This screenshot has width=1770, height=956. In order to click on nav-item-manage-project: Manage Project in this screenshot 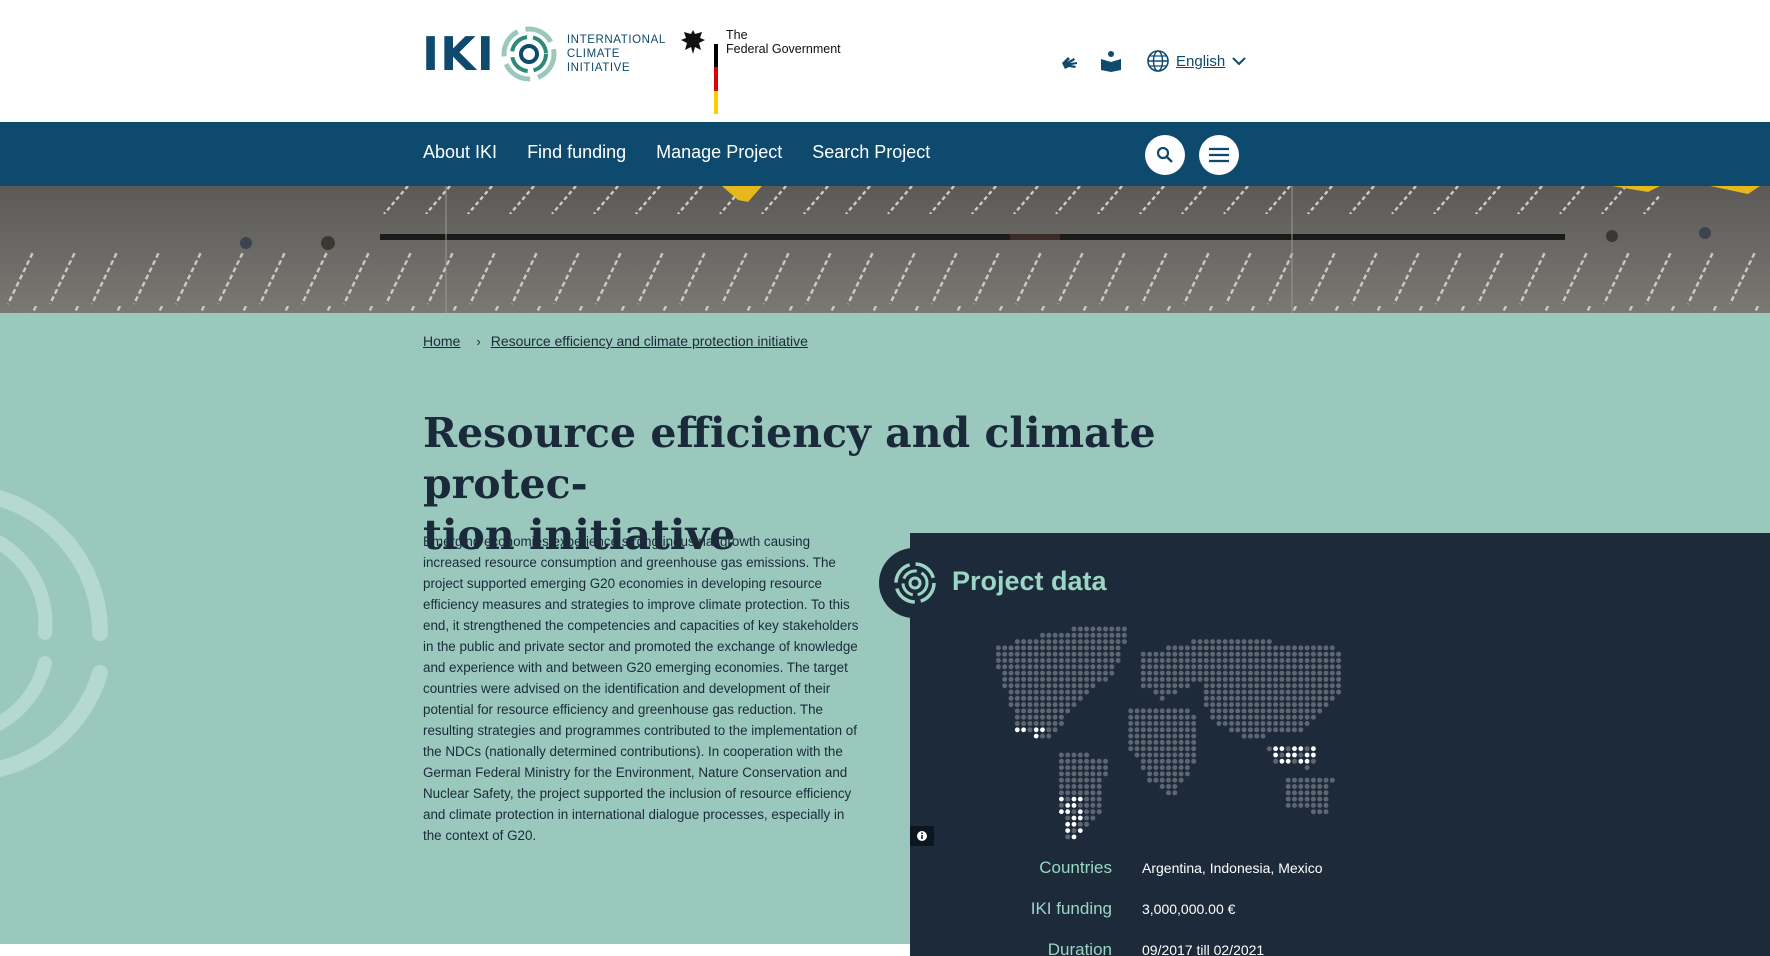, I will do `click(719, 152)`.